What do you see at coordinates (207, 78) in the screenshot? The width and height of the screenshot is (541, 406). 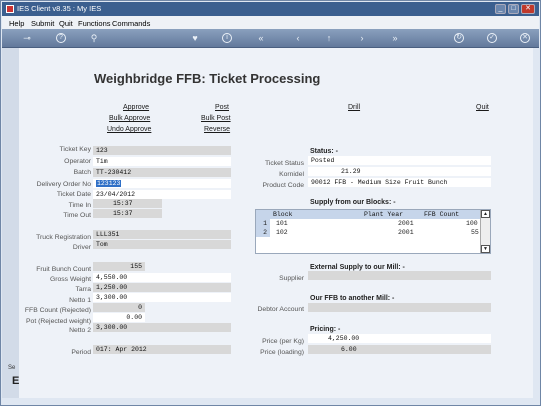 I see `page-title: Weighbridge FFB: Ticket Processing` at bounding box center [207, 78].